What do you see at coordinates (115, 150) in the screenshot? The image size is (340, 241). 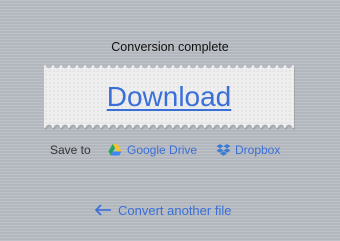 I see `google-drive-icon` at bounding box center [115, 150].